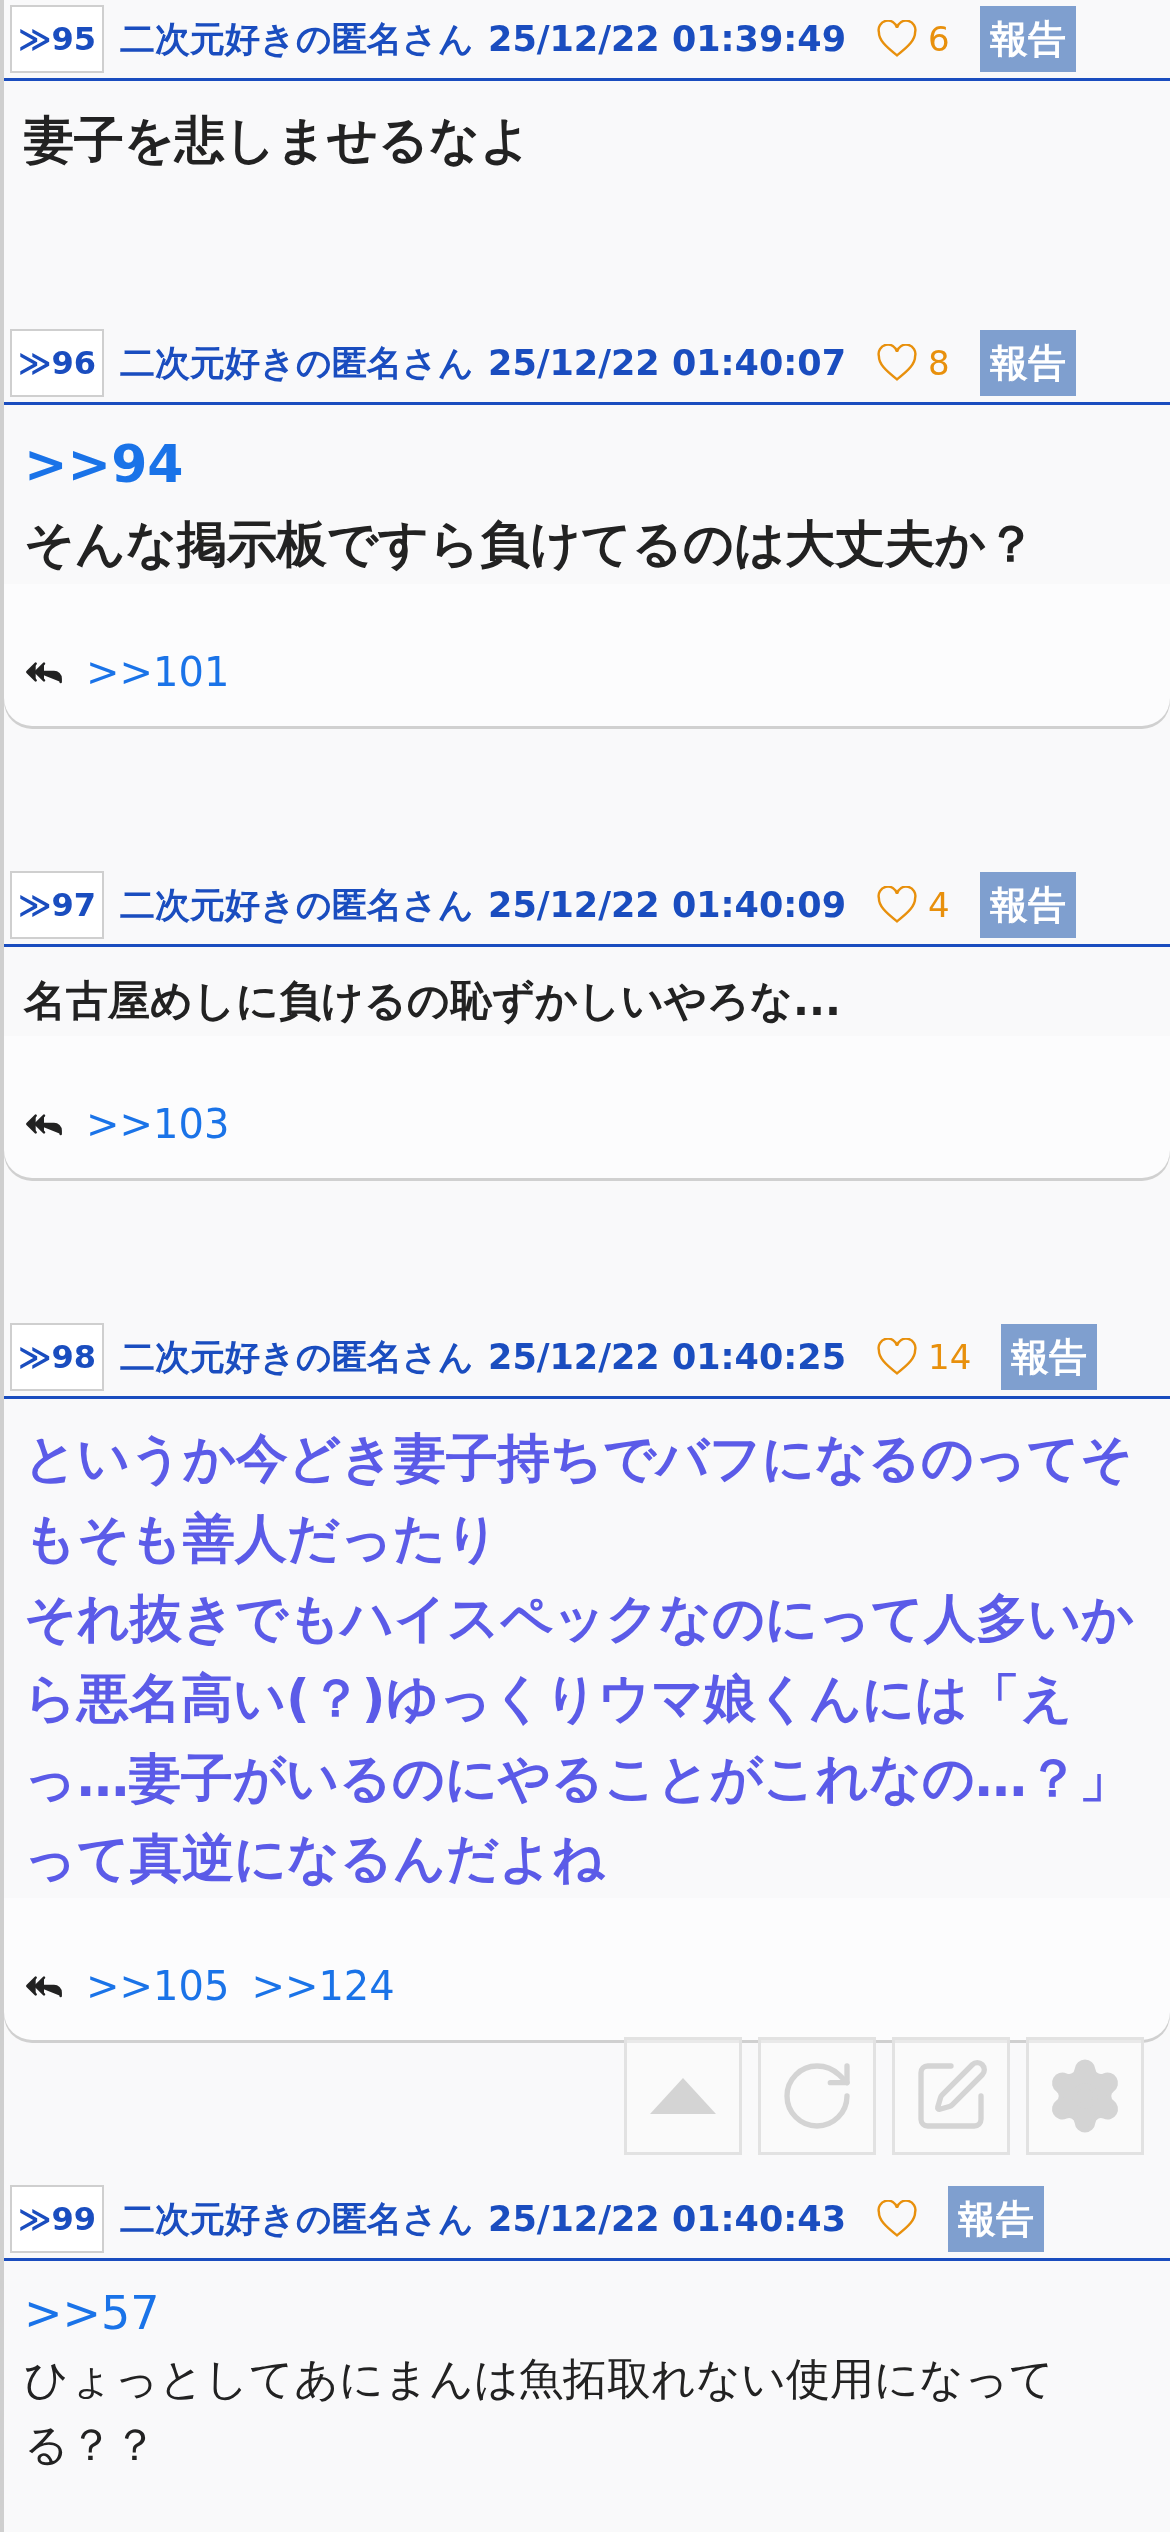 This screenshot has height=2532, width=1170. Describe the element at coordinates (539, 2412) in the screenshot. I see `post-text: ひょっとしてあにまんは魚拓取れない使用になってる？？` at that location.